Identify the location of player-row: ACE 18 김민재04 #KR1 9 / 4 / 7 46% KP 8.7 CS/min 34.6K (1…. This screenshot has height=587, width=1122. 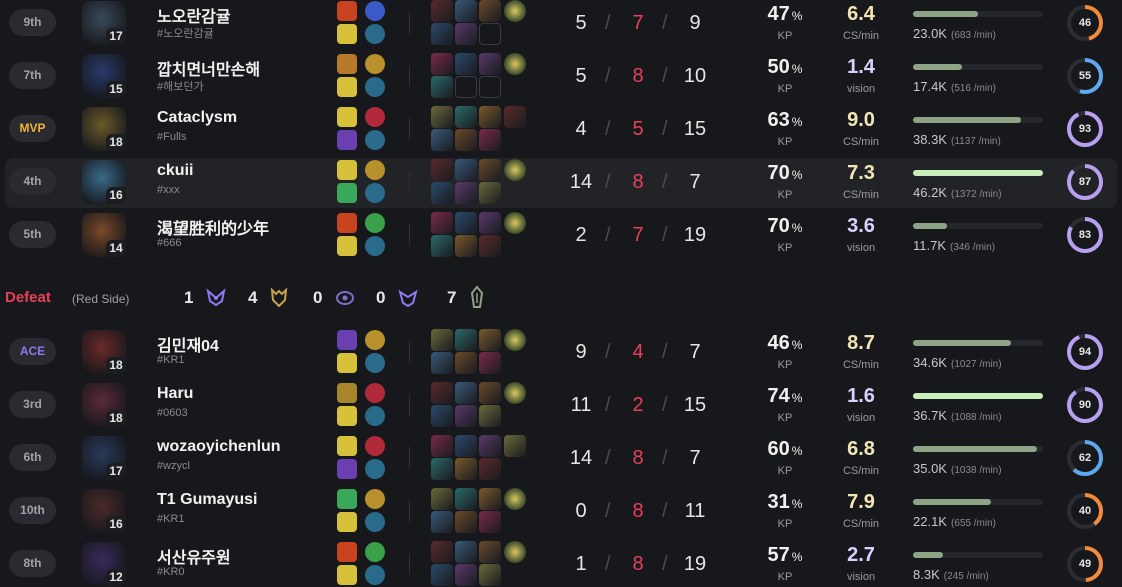
(561, 353).